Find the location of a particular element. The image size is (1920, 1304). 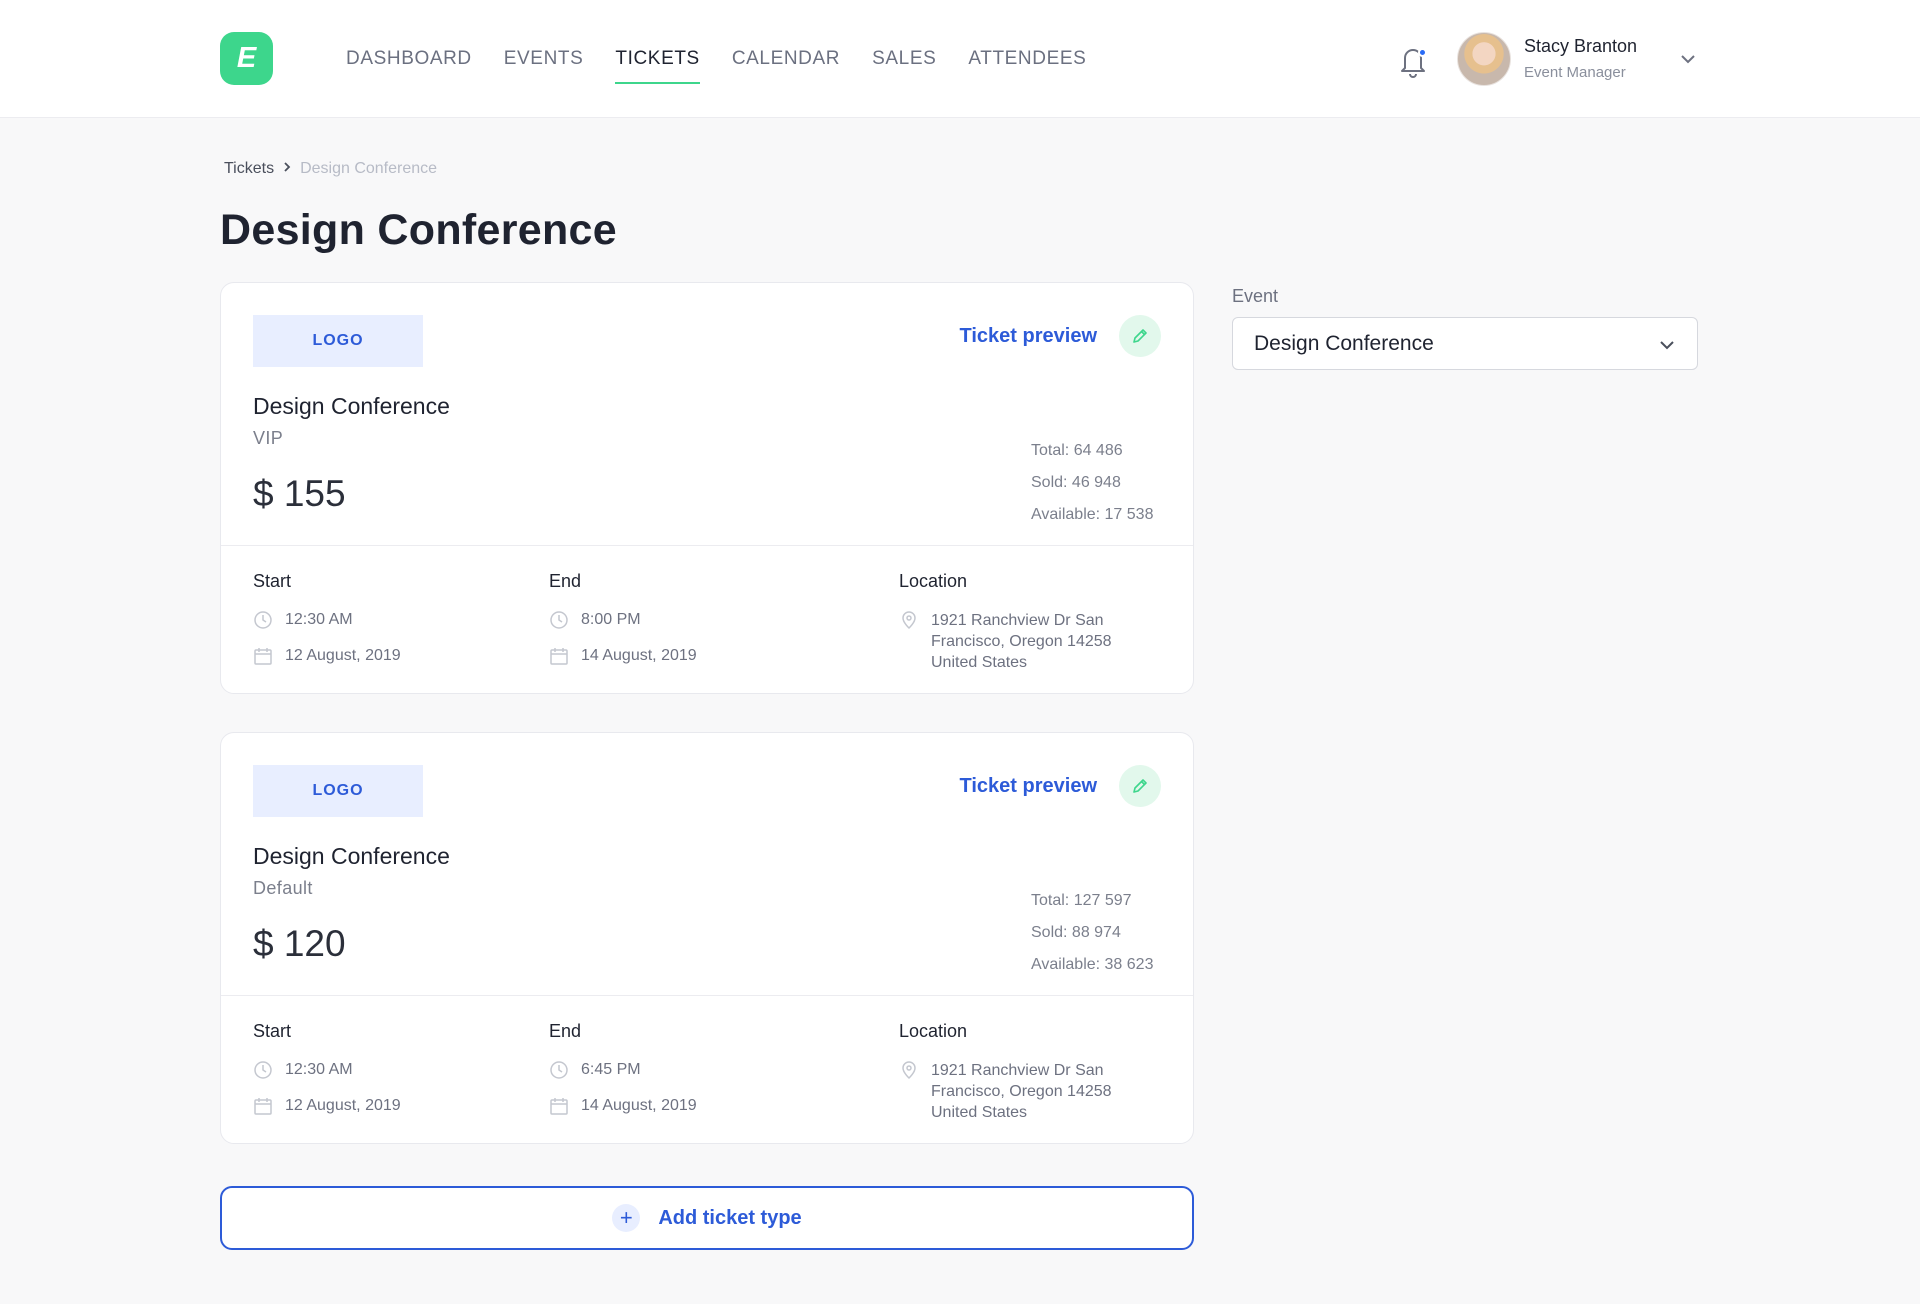

add-ticket-type-button: + Add ticket type is located at coordinates (707, 1218).